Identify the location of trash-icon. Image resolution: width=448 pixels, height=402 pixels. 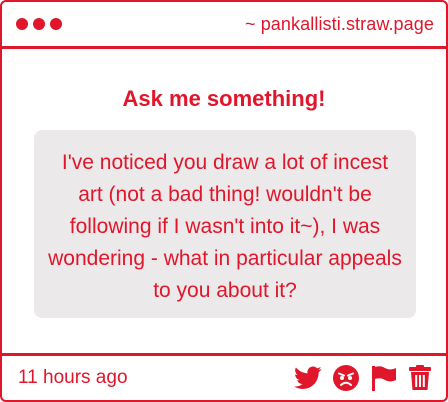
(420, 378).